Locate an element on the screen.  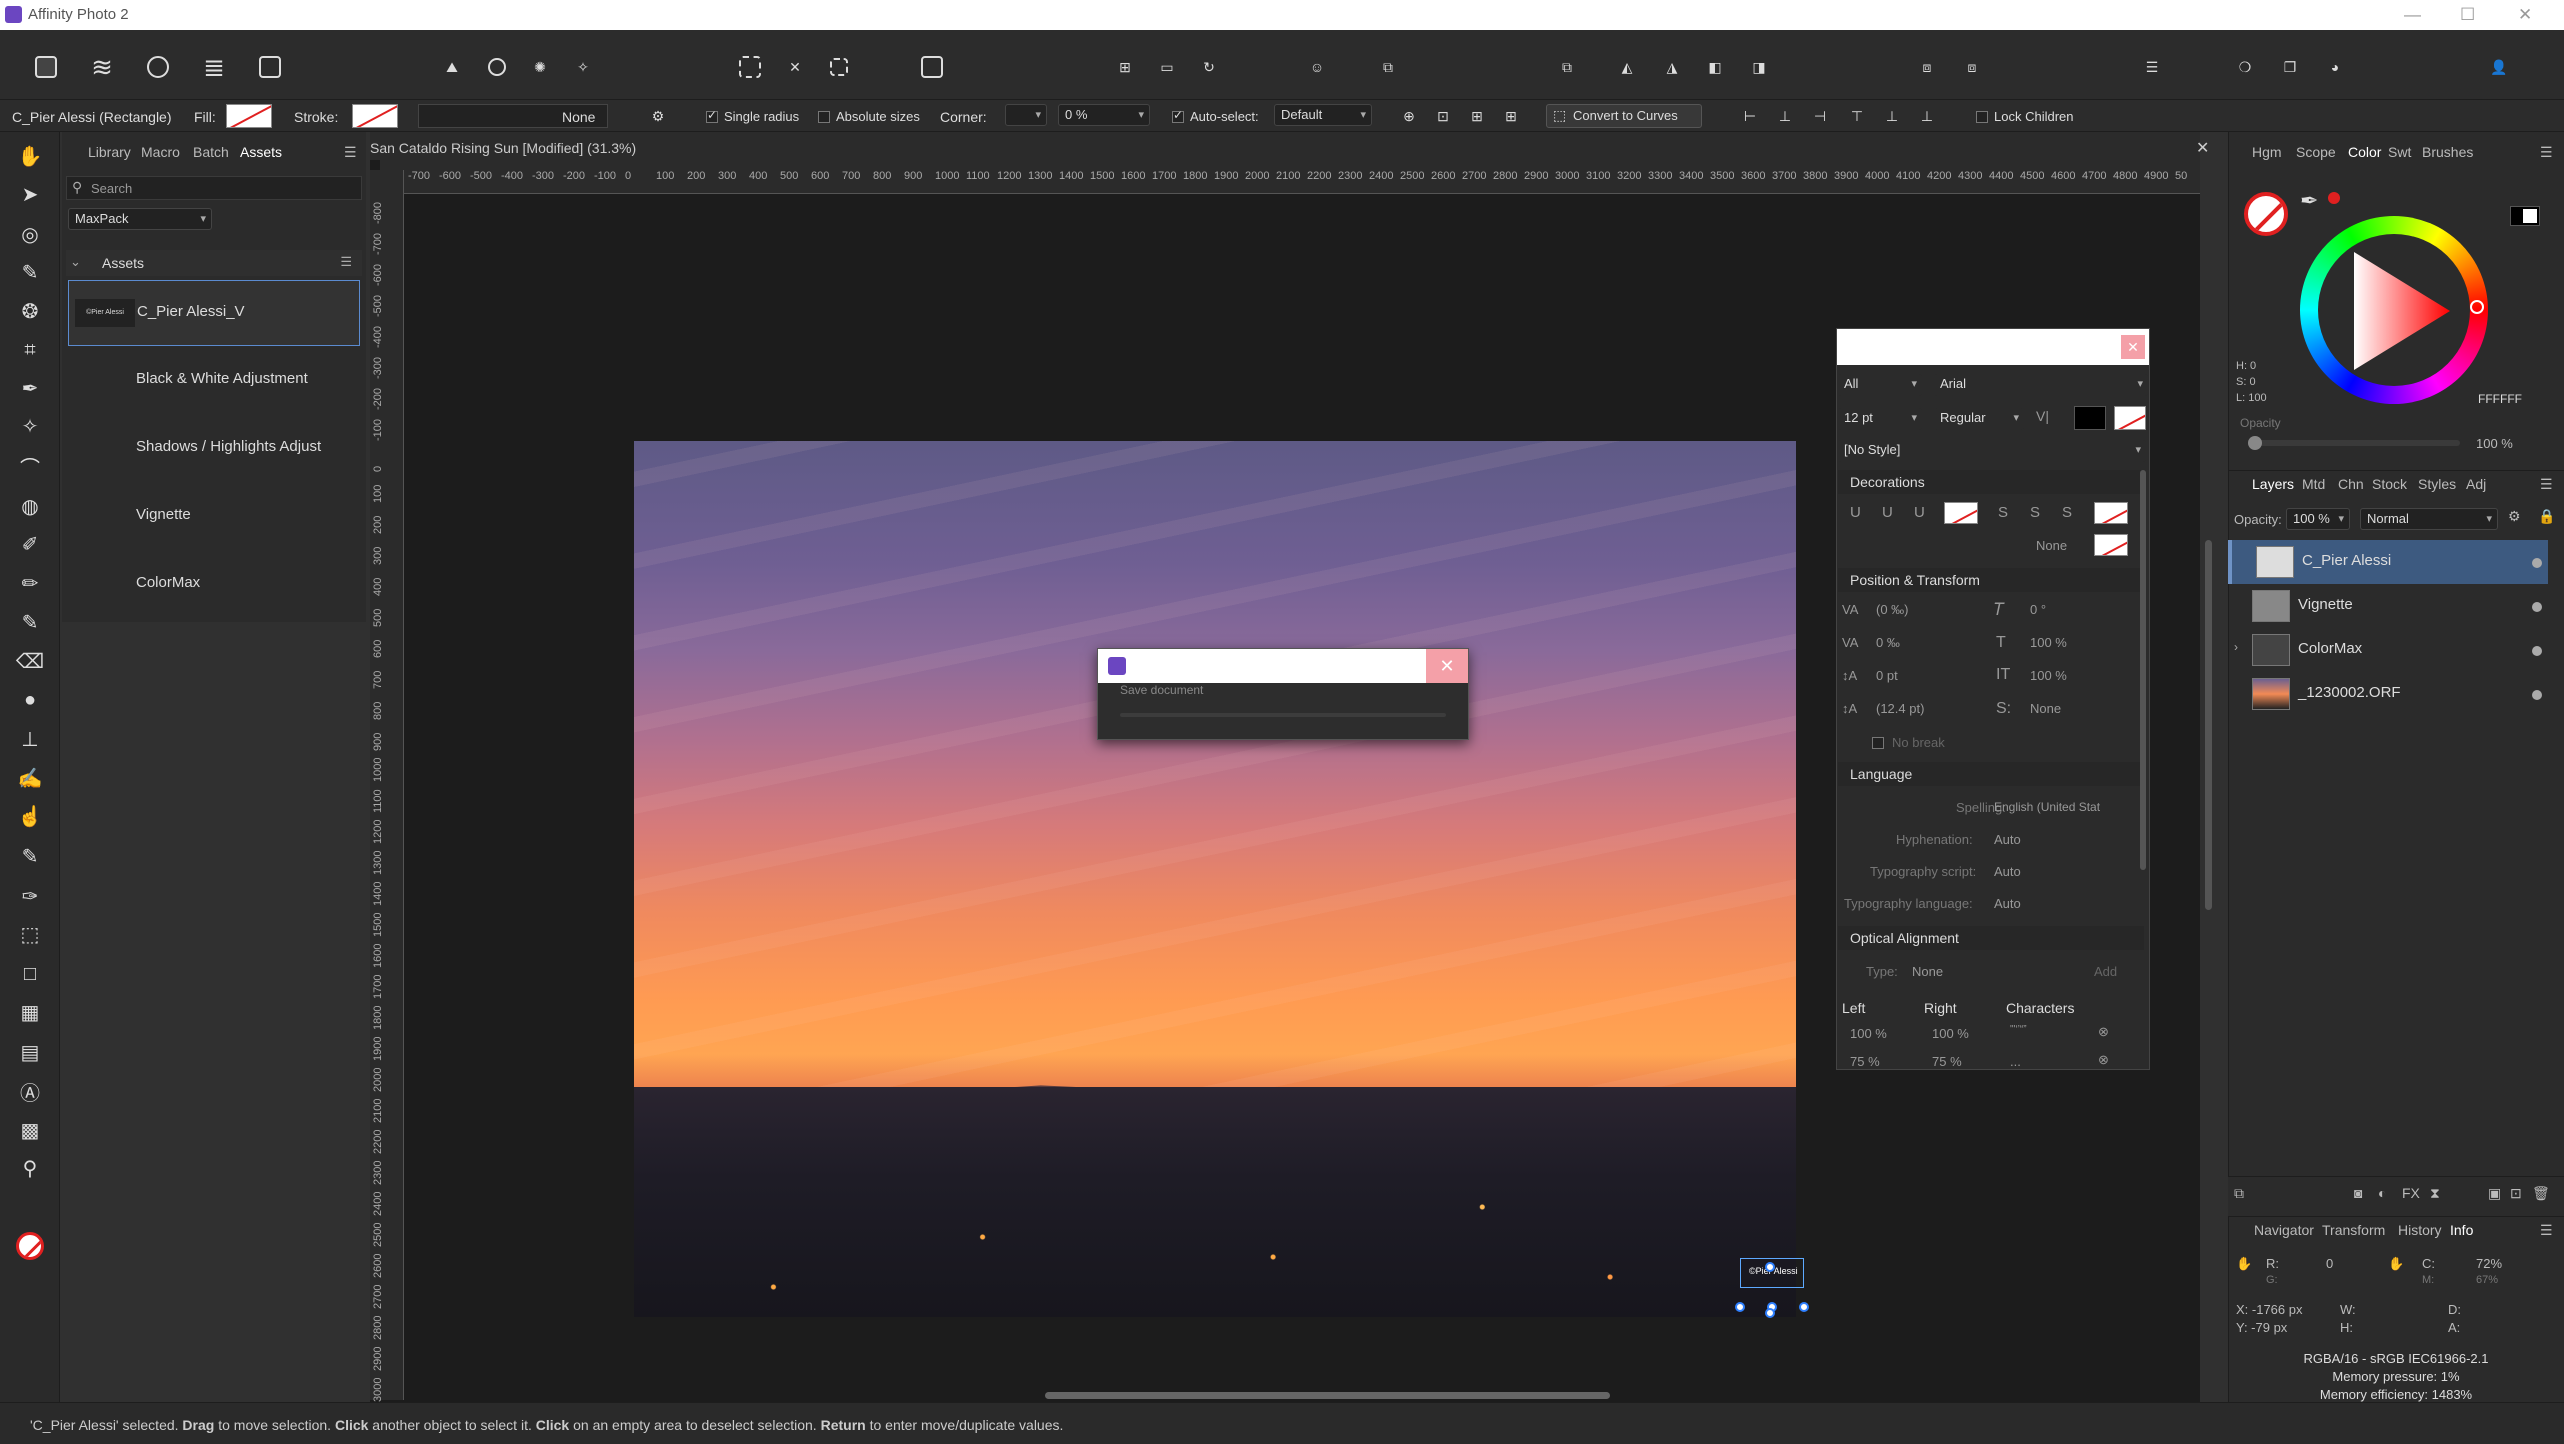
typography-script-dropdown: Auto is located at coordinates (2007, 871).